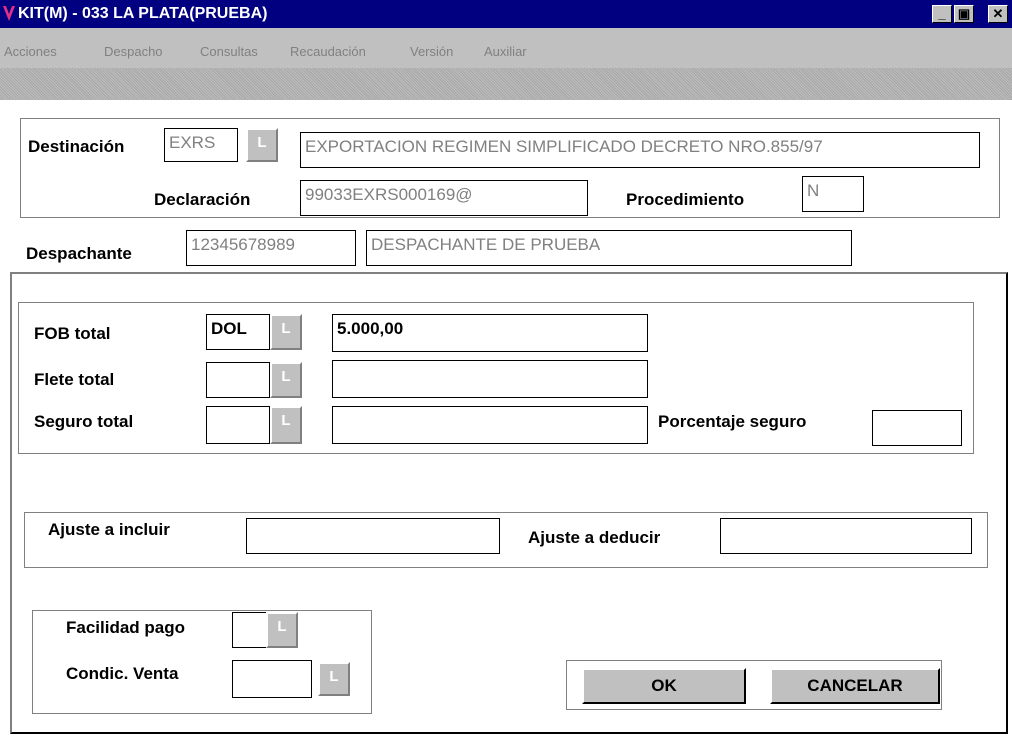  Describe the element at coordinates (202, 199) in the screenshot. I see `declaracion-label: Declaración` at that location.